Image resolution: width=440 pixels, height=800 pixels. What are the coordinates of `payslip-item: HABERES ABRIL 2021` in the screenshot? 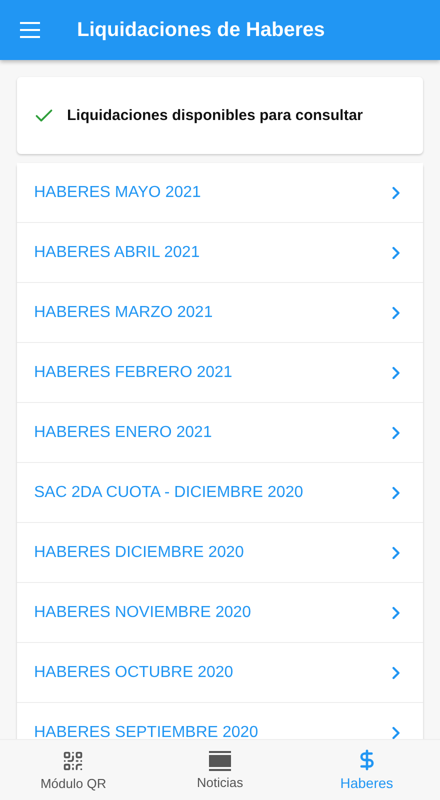 It's located at (220, 253).